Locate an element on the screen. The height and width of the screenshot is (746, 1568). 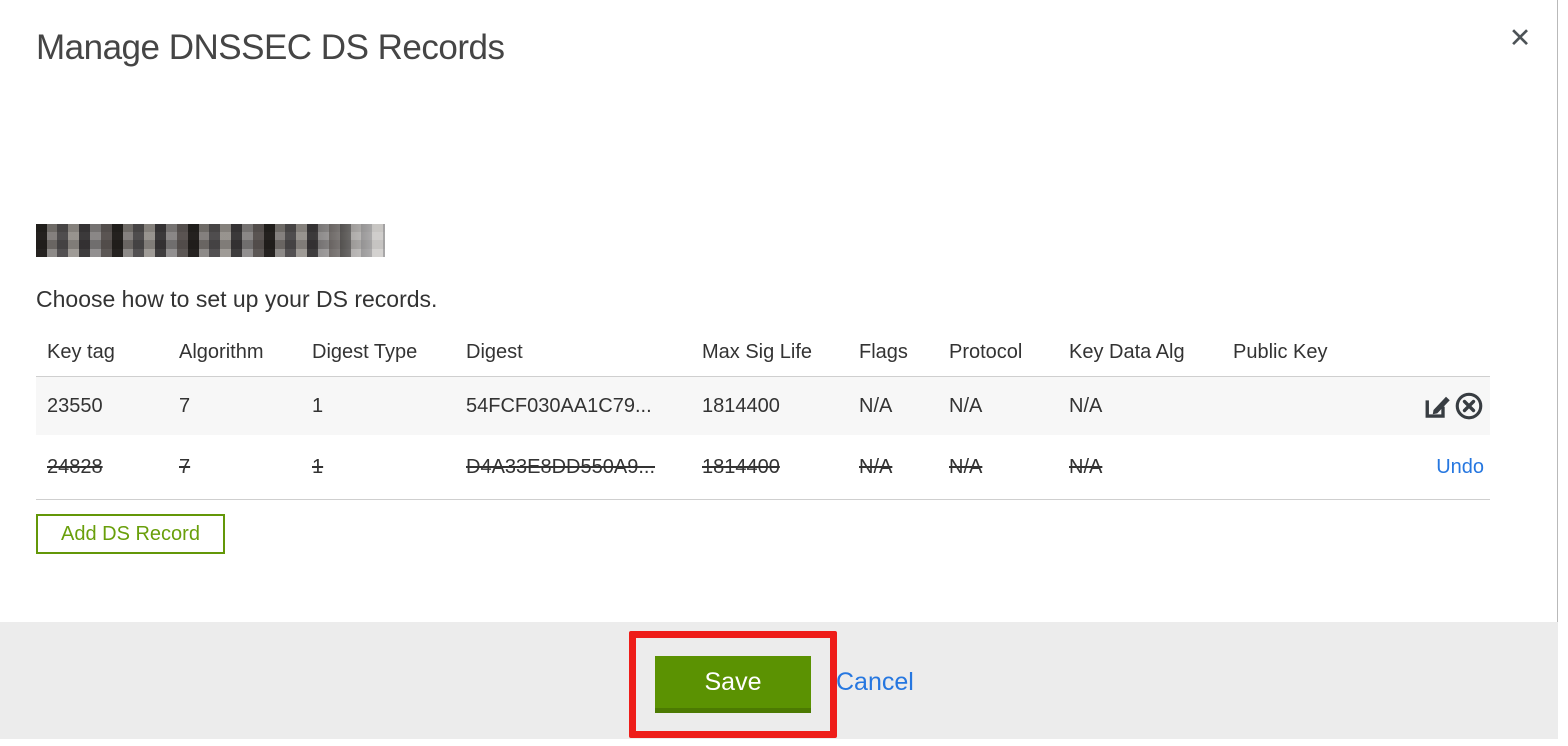
col-header-key-tag: Key tag is located at coordinates (81, 351).